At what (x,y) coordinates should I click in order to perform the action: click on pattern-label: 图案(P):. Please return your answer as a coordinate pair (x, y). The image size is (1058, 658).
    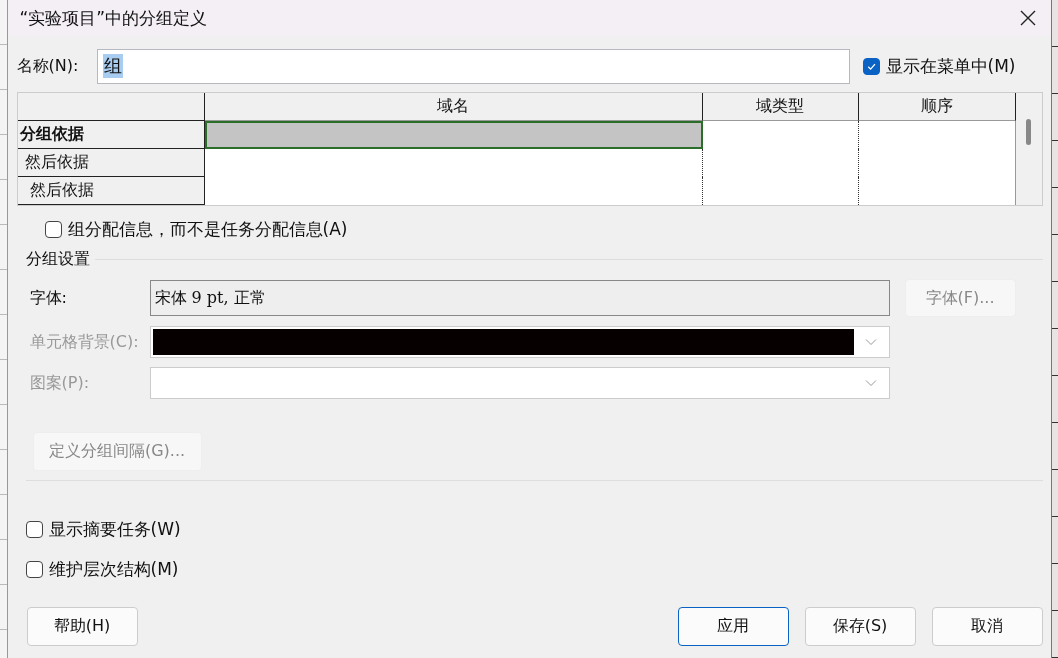
    Looking at the image, I should click on (59, 383).